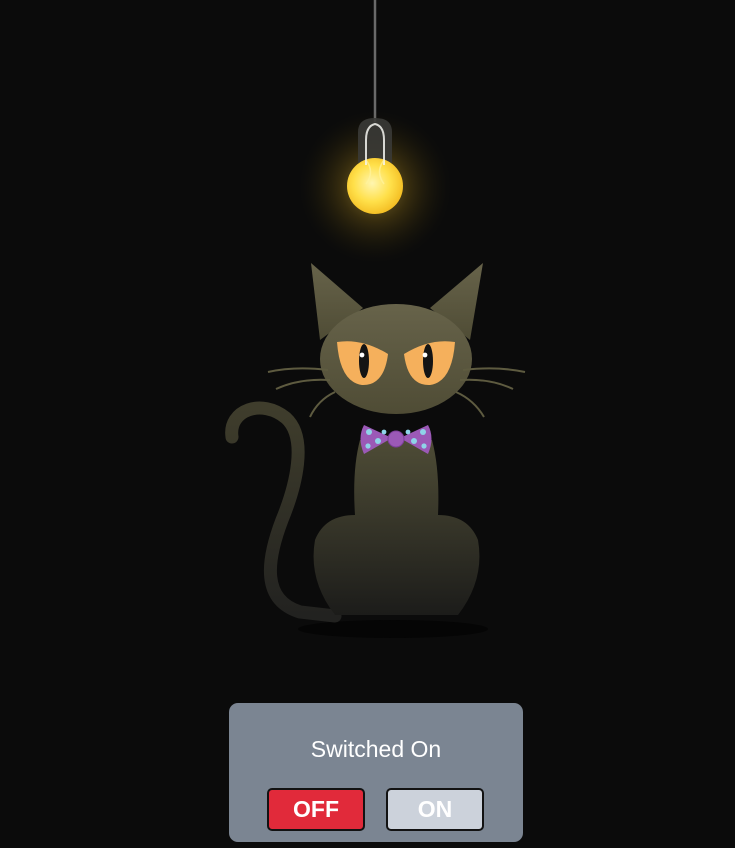 This screenshot has width=735, height=848. What do you see at coordinates (396, 527) in the screenshot?
I see `cat-body` at bounding box center [396, 527].